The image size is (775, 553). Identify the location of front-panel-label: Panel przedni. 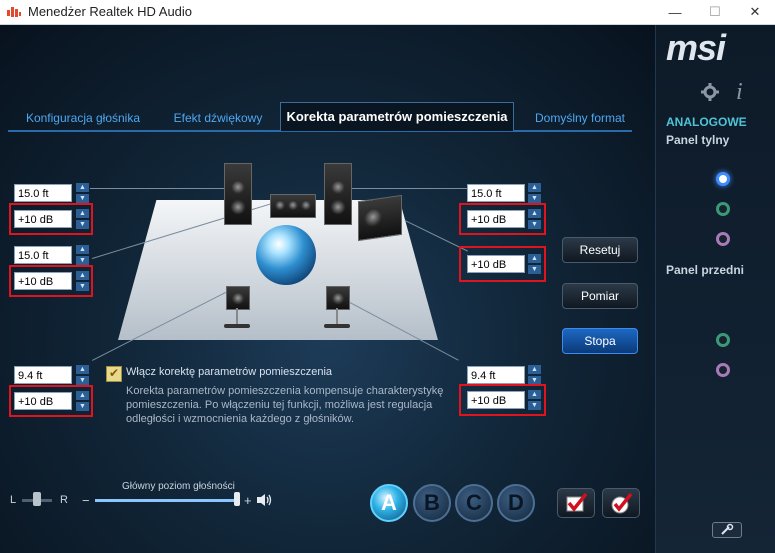
(705, 270).